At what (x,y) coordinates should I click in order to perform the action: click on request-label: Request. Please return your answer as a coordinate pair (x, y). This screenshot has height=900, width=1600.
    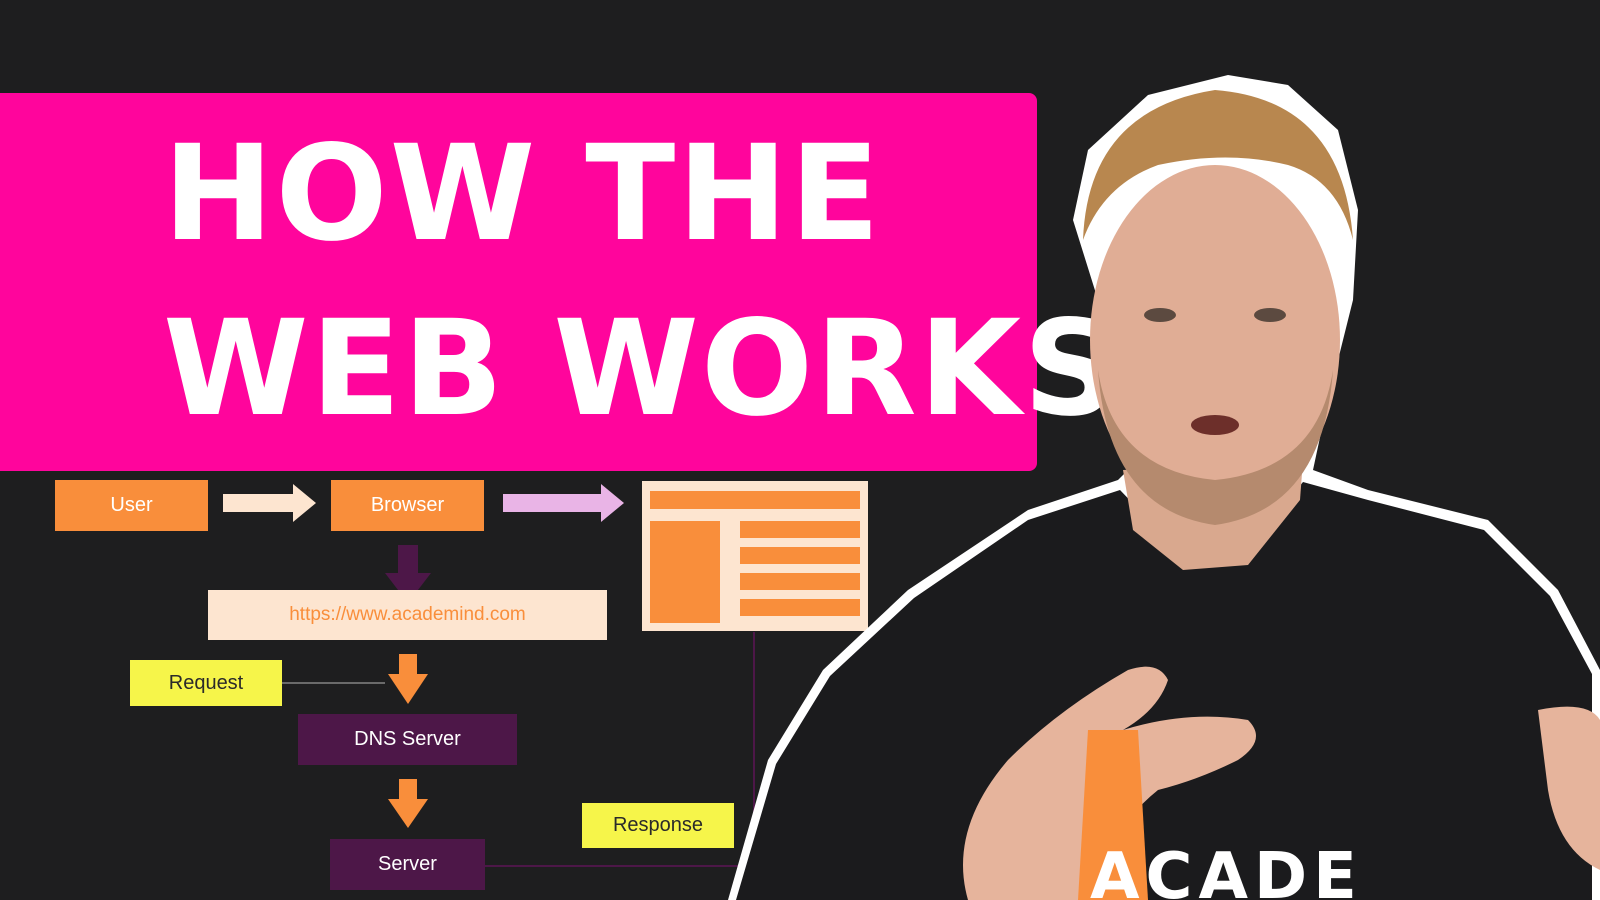
    Looking at the image, I should click on (206, 683).